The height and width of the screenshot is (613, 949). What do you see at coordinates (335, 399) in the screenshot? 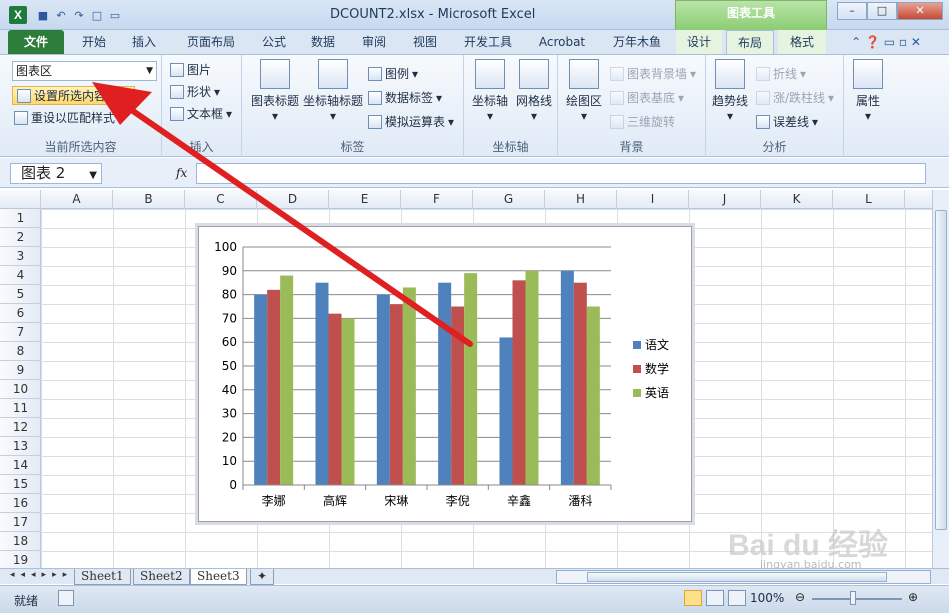
I see `bar-数学-高辉` at bounding box center [335, 399].